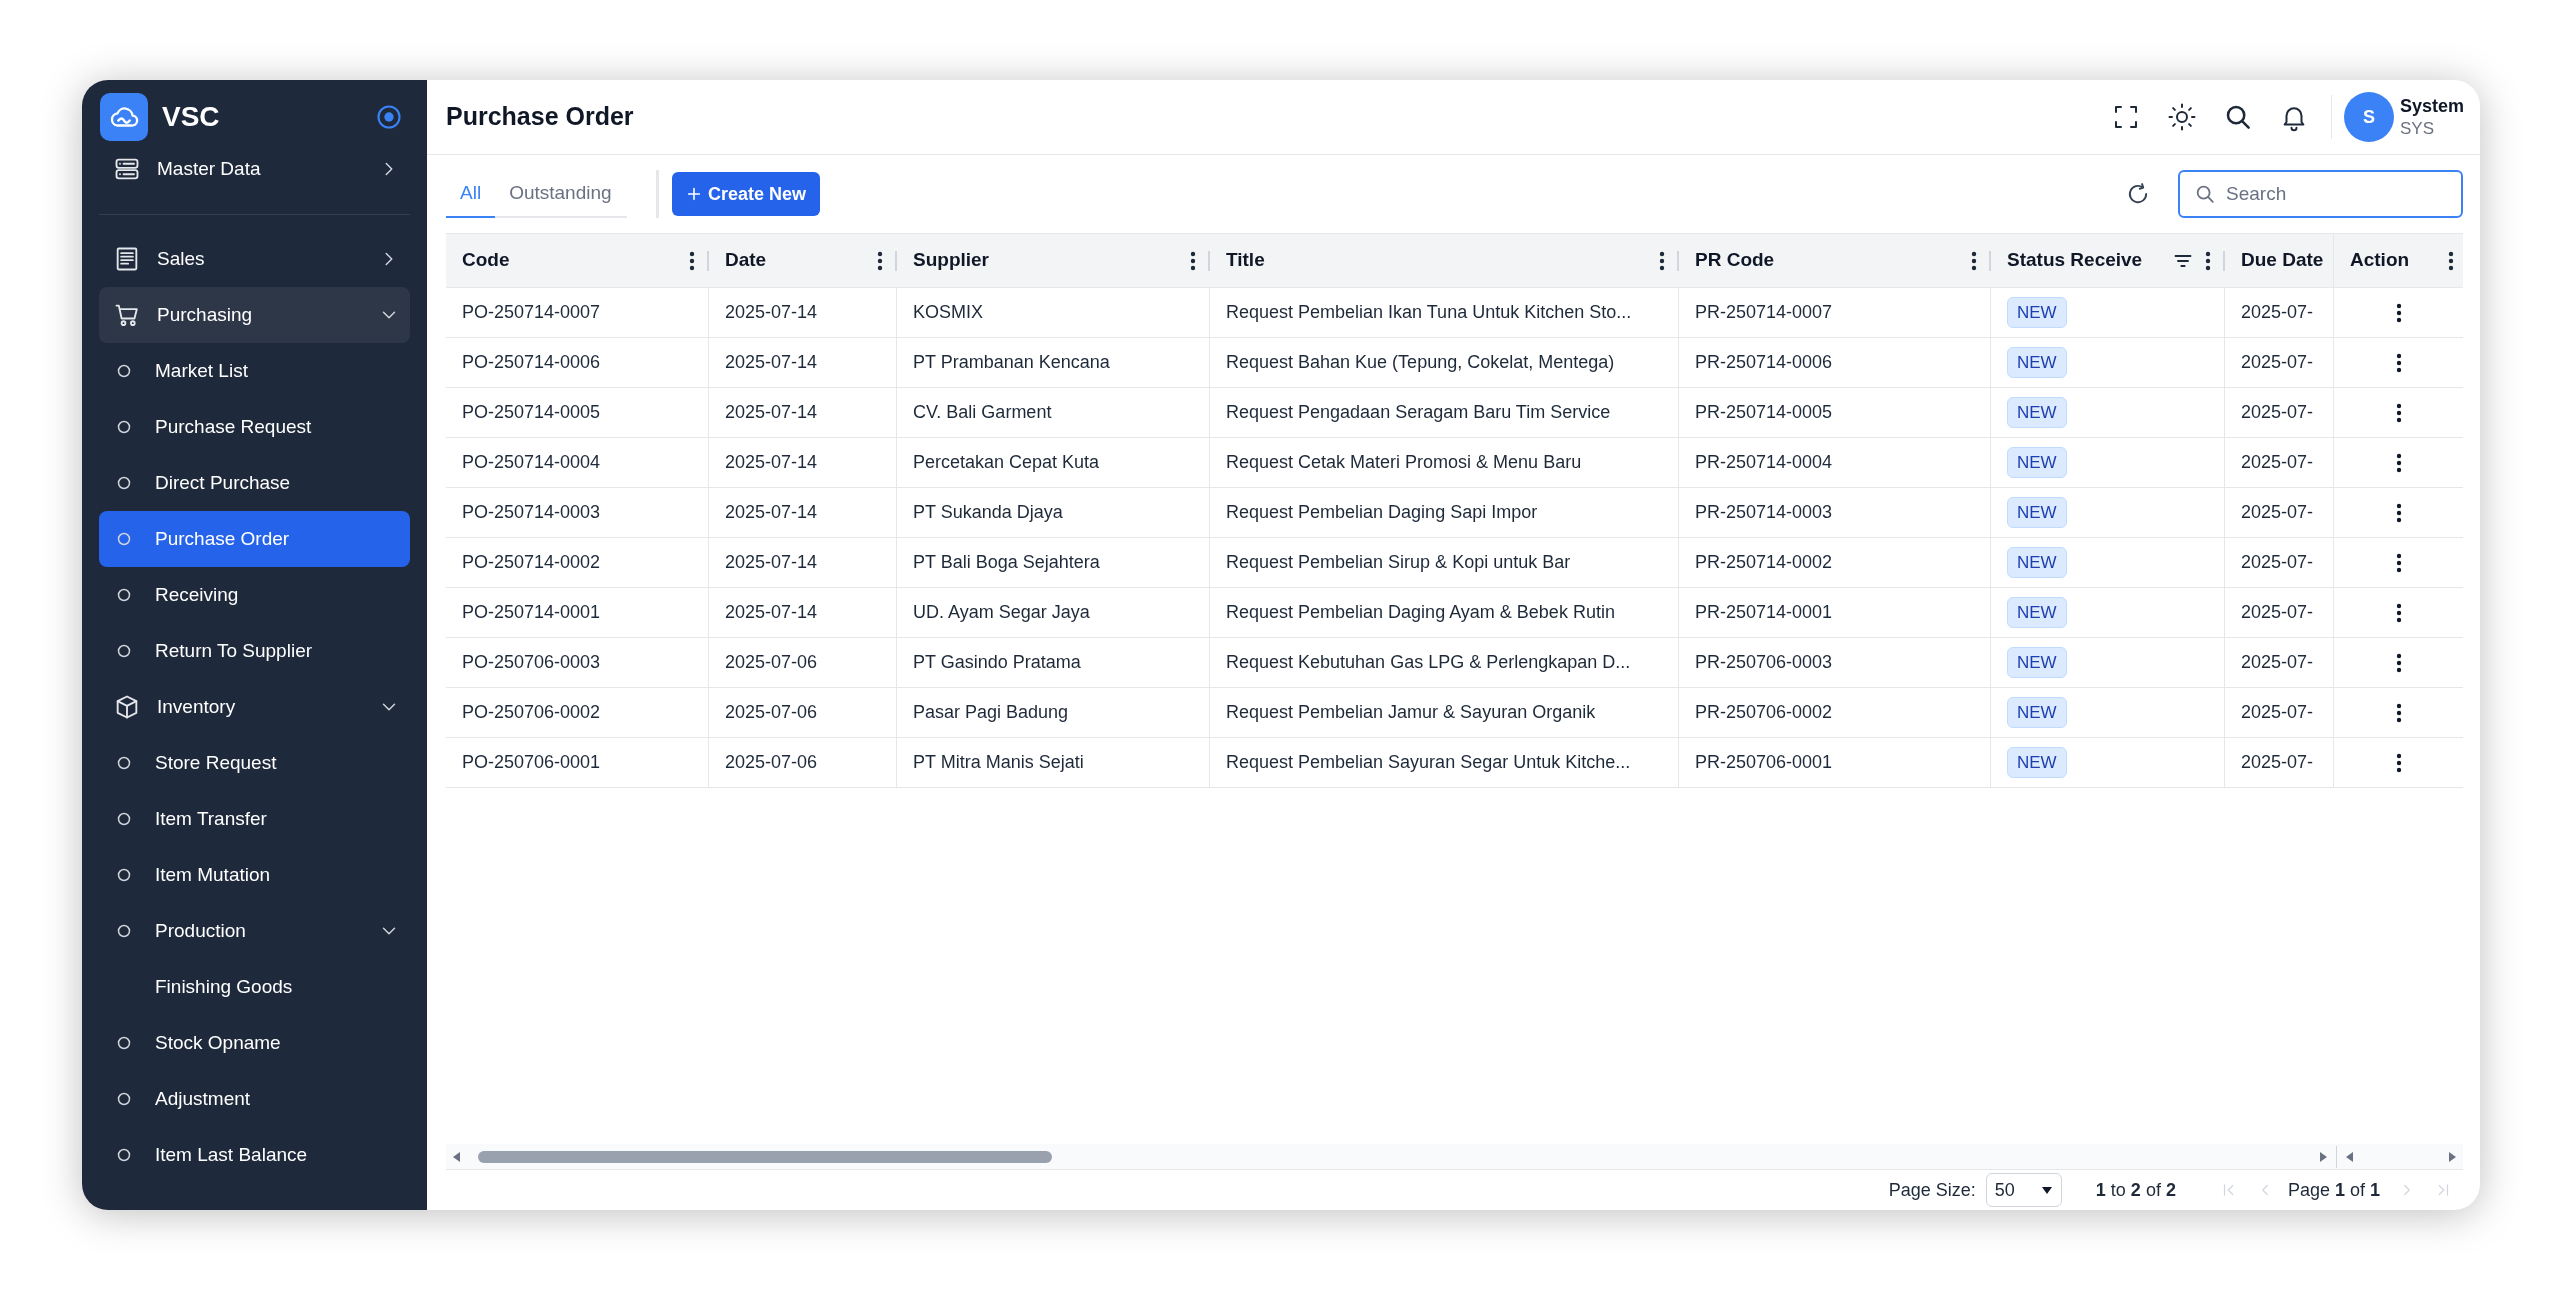 This screenshot has width=2560, height=1292. What do you see at coordinates (765, 1156) in the screenshot?
I see `scrollbar-thumb` at bounding box center [765, 1156].